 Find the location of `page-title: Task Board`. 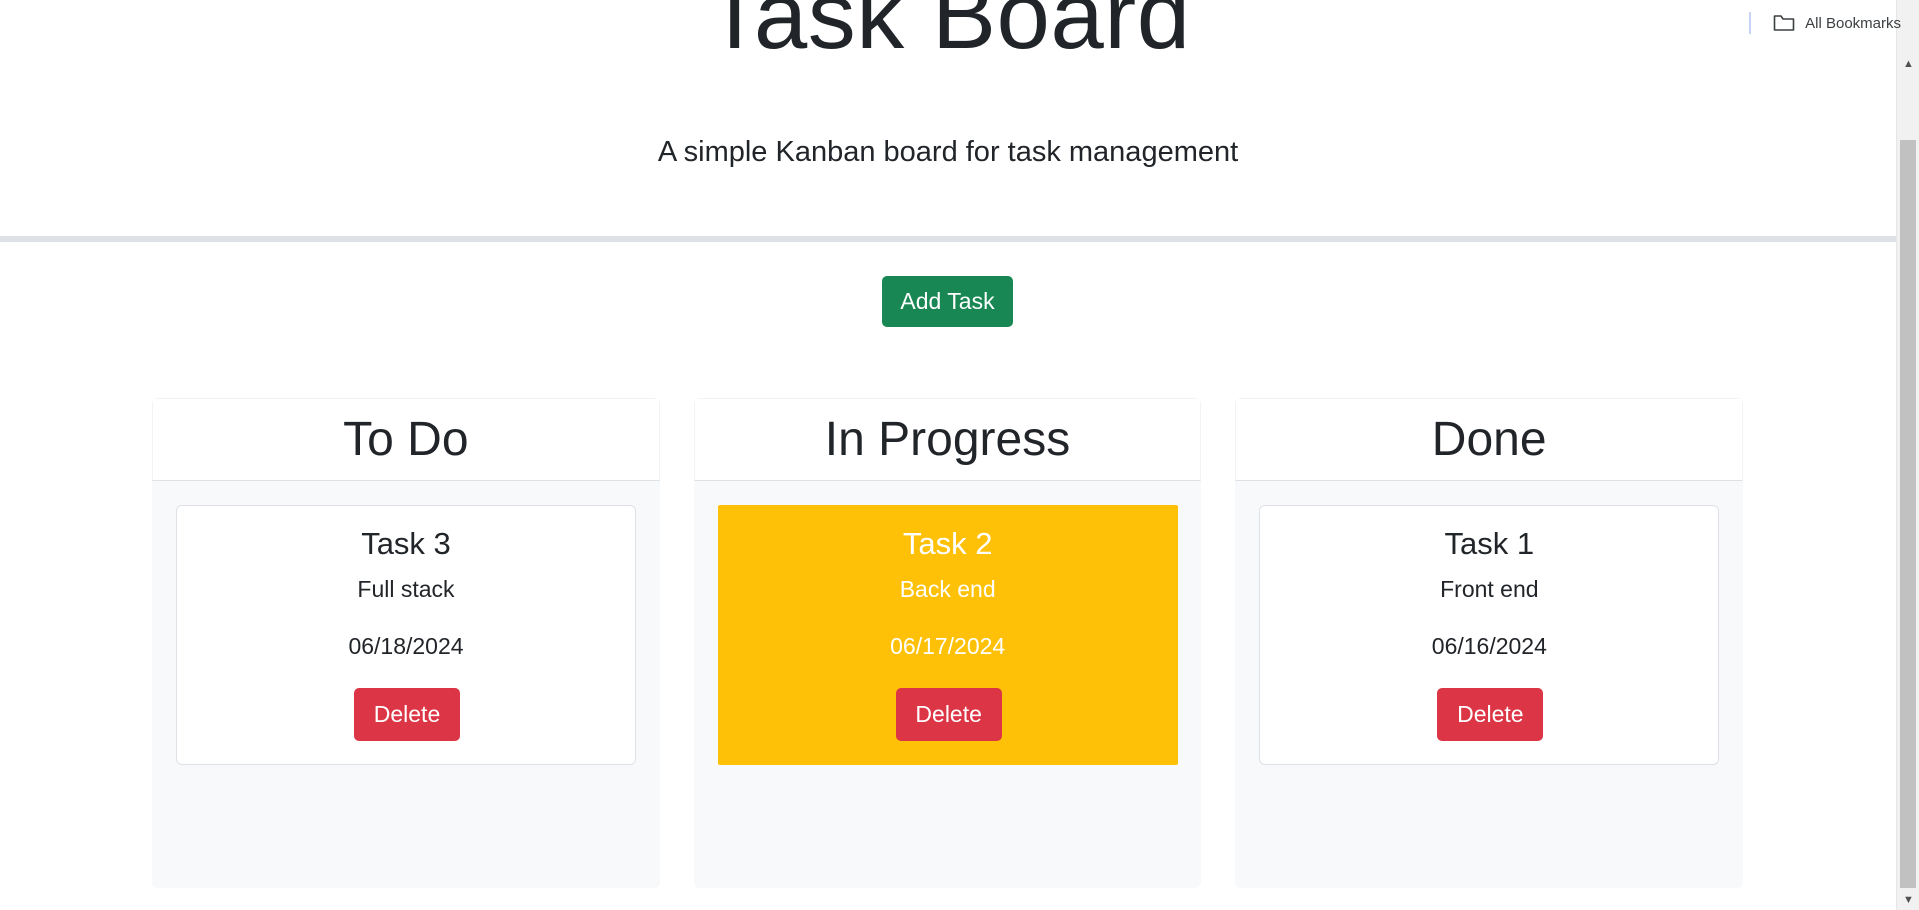

page-title: Task Board is located at coordinates (948, 34).